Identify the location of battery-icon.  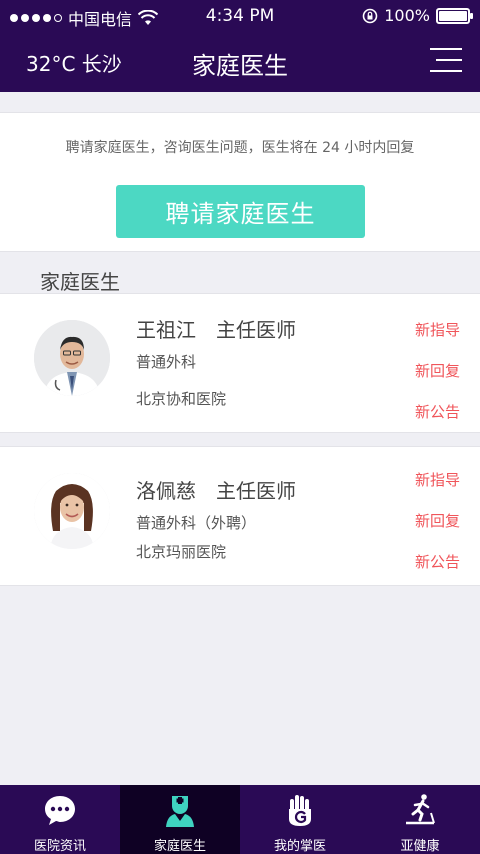
(454, 15).